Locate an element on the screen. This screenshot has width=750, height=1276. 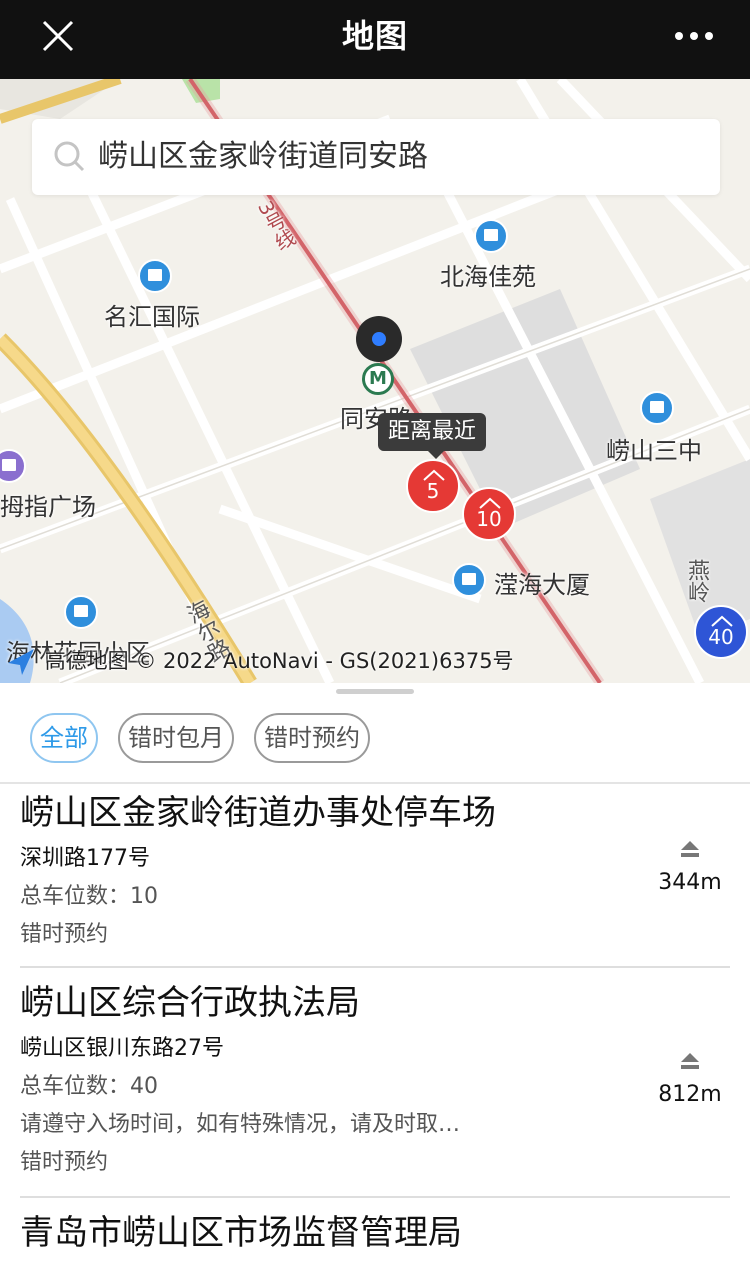
lot-name: 崂山区综合行政执法局 is located at coordinates (190, 1003).